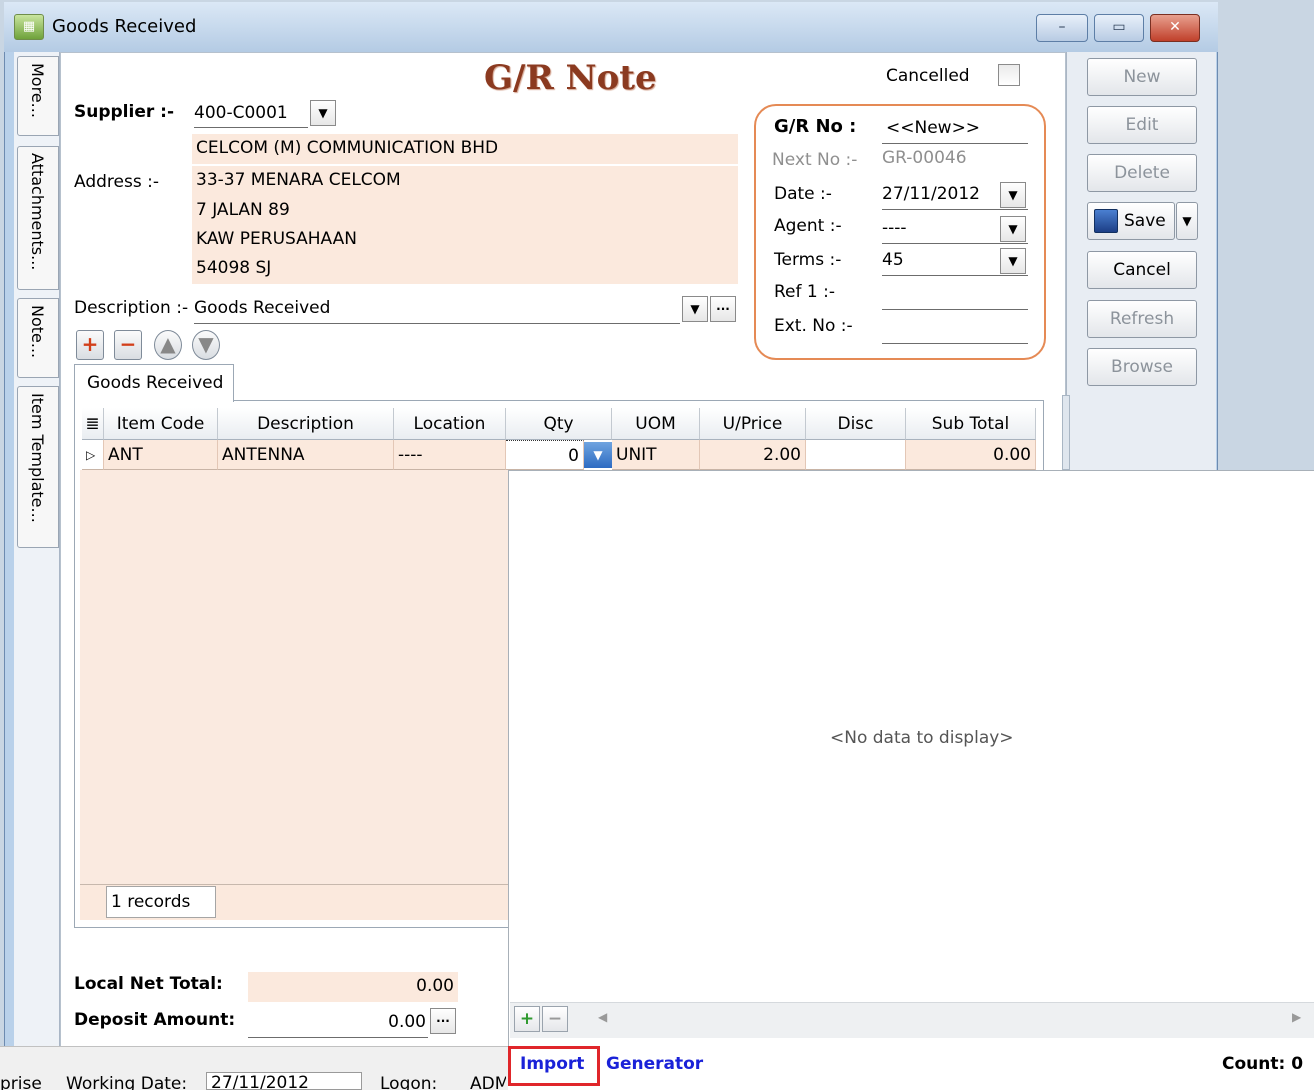  Describe the element at coordinates (161, 424) in the screenshot. I see `column-header-item-code: Item Code` at that location.